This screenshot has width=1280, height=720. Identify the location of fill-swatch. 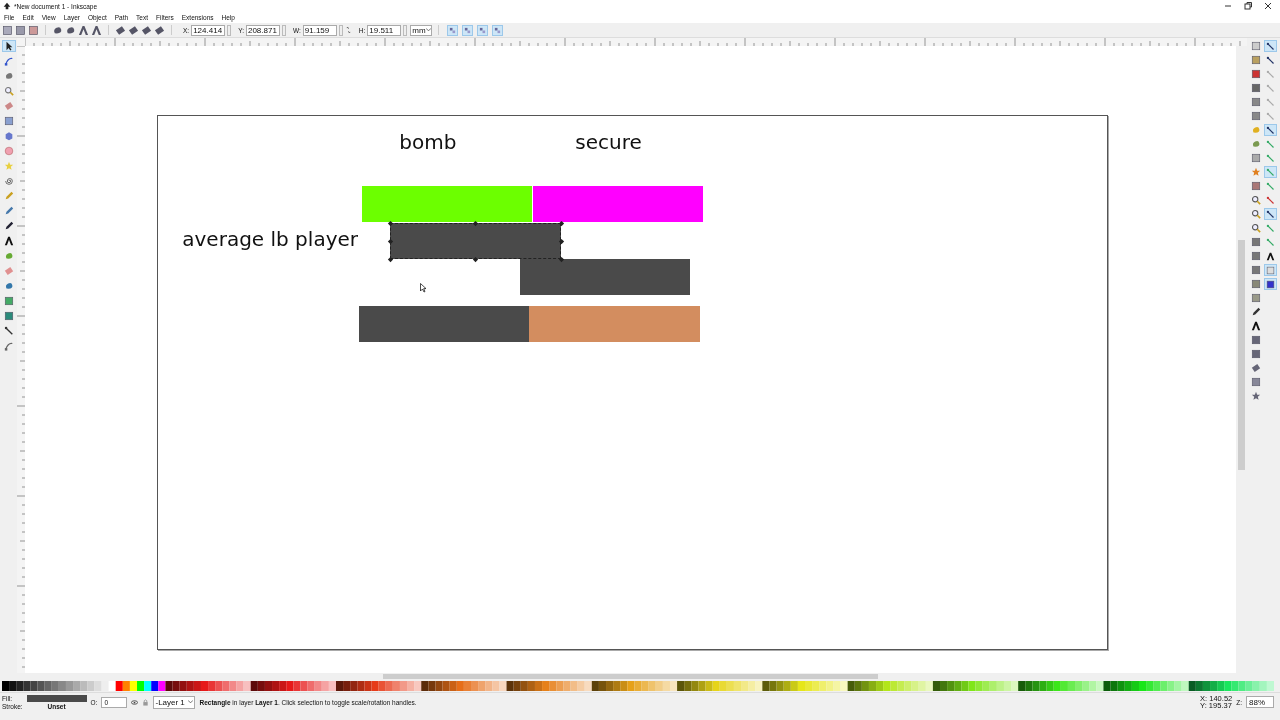
(56, 698).